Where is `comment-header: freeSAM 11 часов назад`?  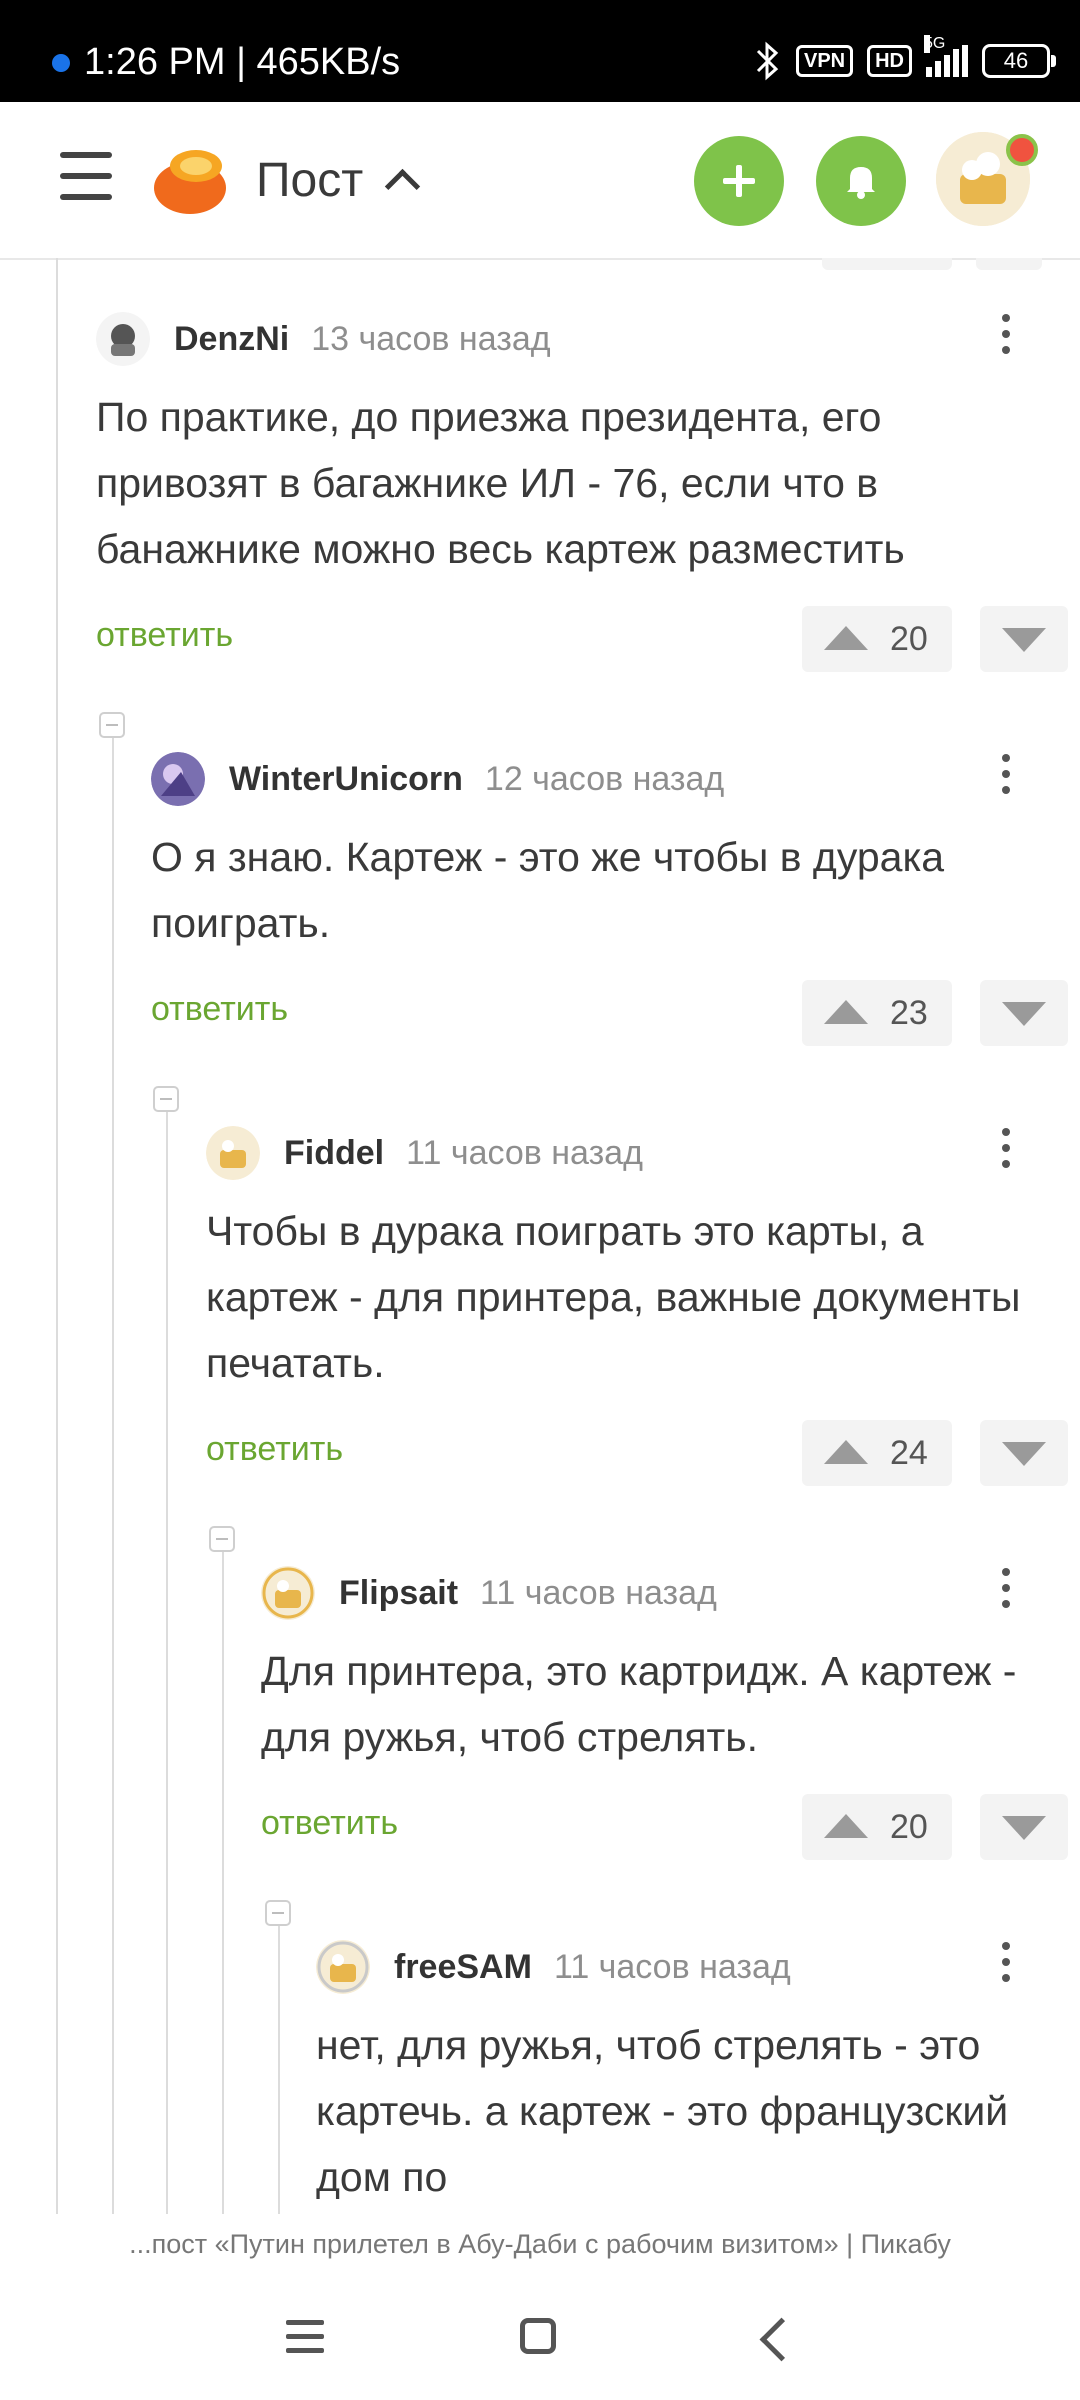 comment-header: freeSAM 11 часов назад is located at coordinates (678, 1967).